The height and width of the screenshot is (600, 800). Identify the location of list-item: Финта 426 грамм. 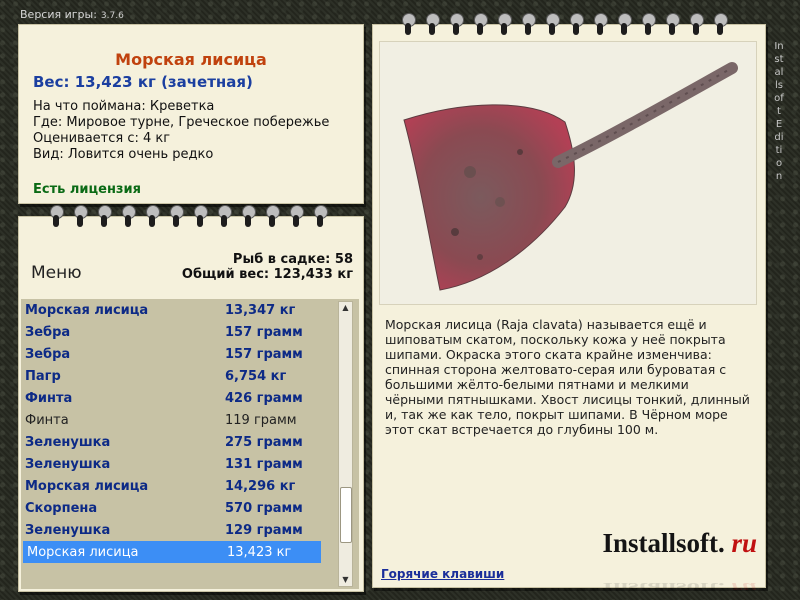
(181, 398).